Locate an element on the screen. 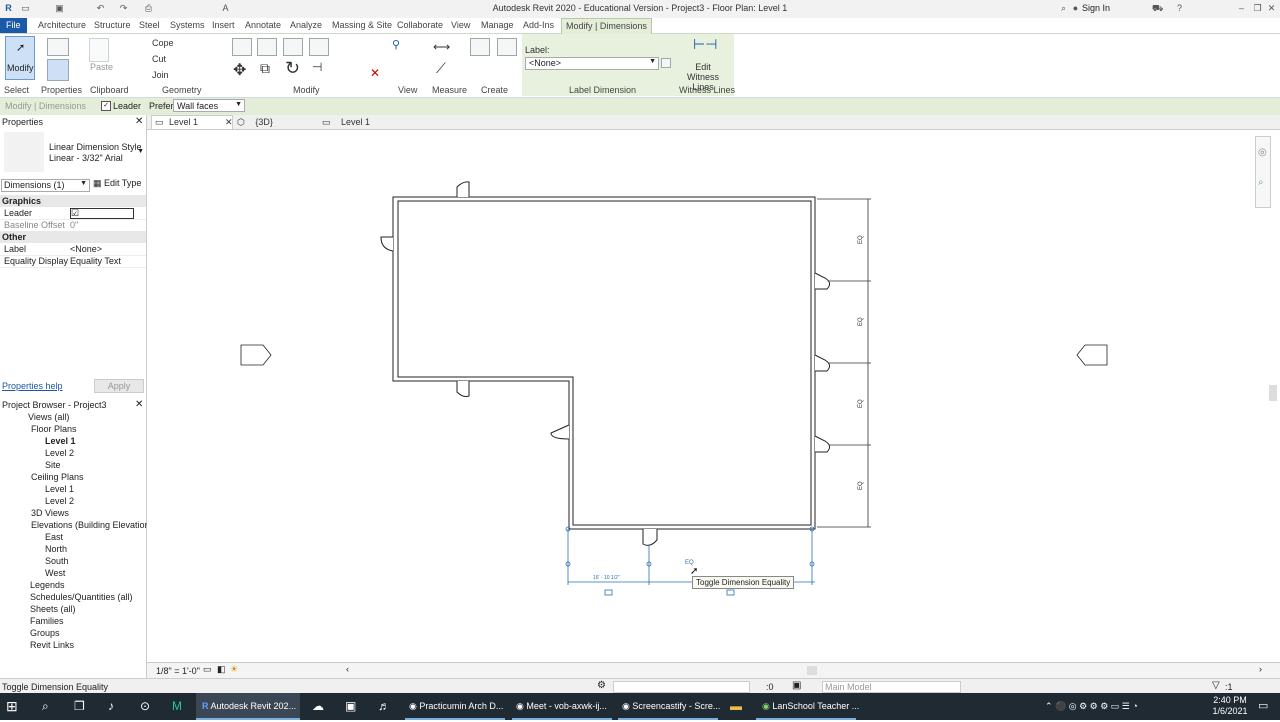  move-icon: ✥ is located at coordinates (239, 70).